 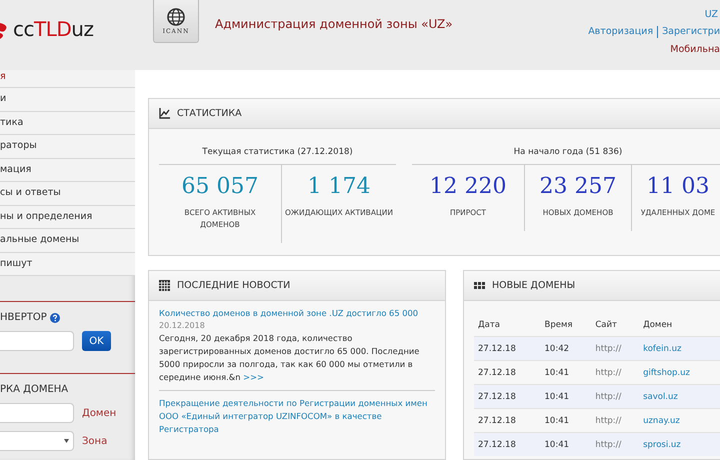 What do you see at coordinates (67, 264) in the screenshot?
I see `menu-item: пишут` at bounding box center [67, 264].